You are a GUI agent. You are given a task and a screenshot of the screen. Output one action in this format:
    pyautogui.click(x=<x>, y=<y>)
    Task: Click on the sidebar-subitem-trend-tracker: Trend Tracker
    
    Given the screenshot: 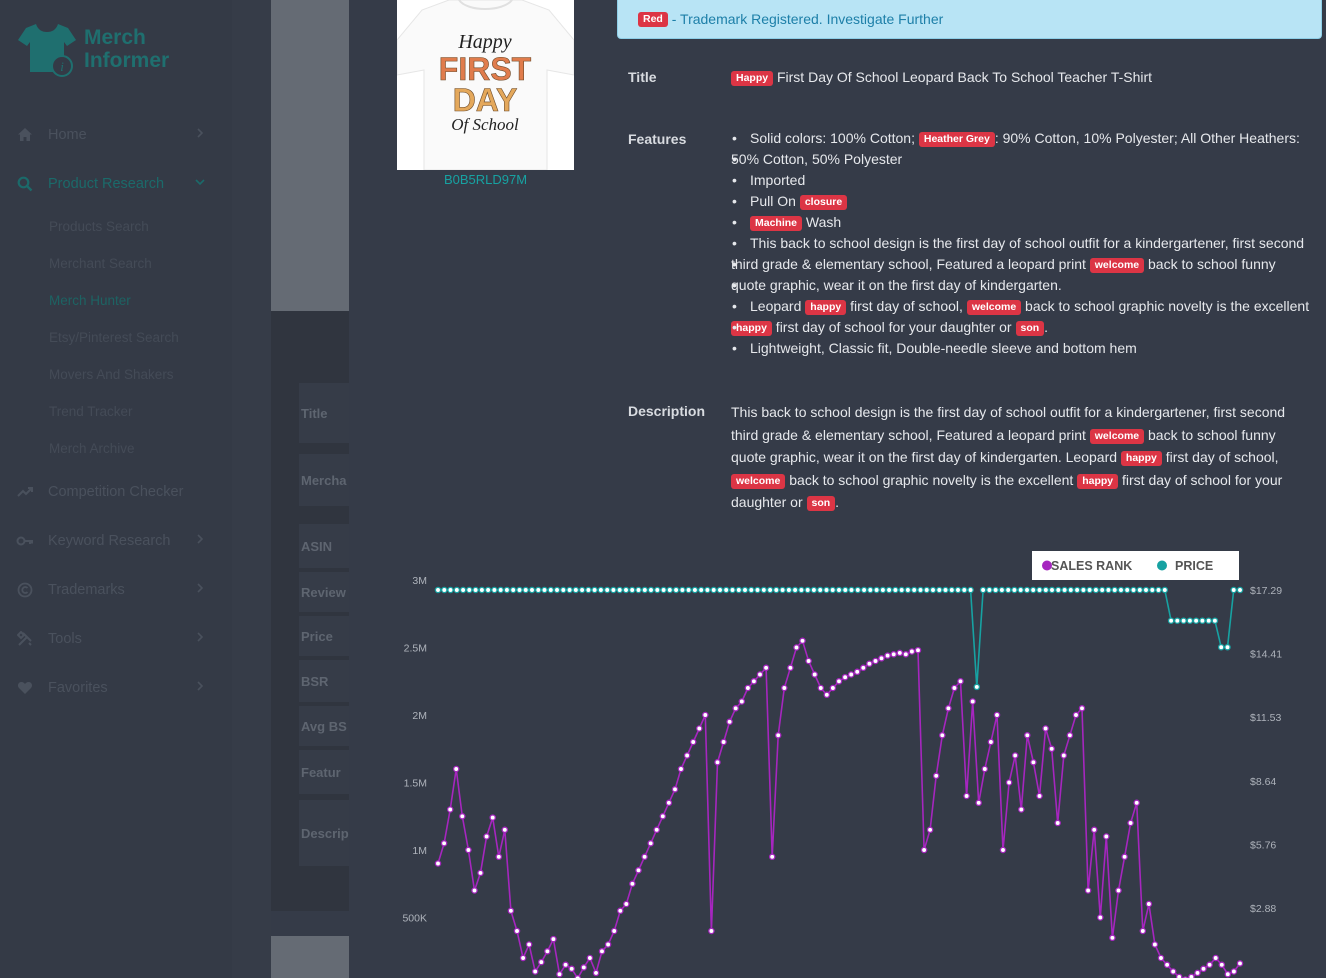 What is the action you would take?
    pyautogui.click(x=116, y=411)
    